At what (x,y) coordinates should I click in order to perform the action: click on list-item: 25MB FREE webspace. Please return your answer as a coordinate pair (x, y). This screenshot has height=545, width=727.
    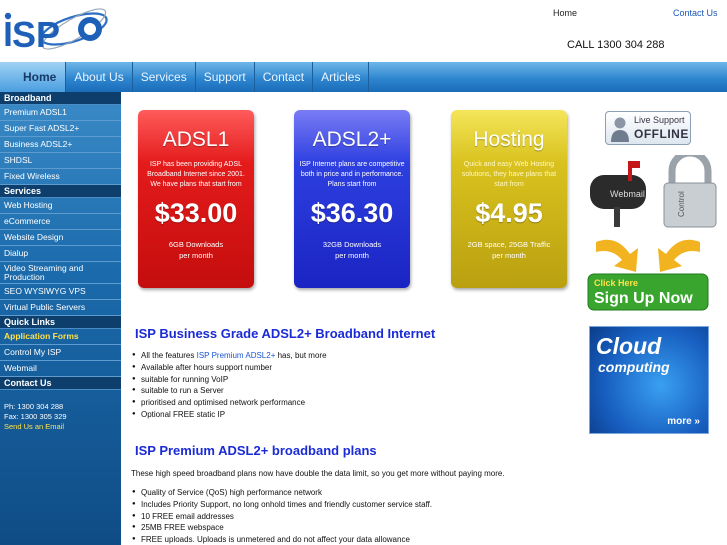
    Looking at the image, I should click on (282, 528).